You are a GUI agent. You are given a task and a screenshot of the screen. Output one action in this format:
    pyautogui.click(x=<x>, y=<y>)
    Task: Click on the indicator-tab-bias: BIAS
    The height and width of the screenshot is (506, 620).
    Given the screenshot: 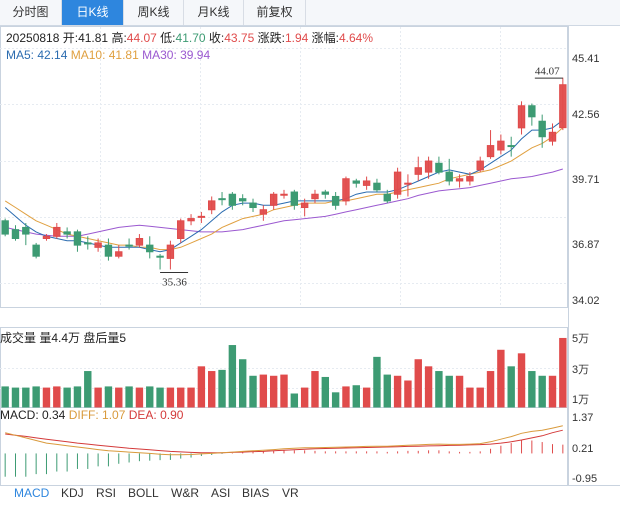 What is the action you would take?
    pyautogui.click(x=255, y=493)
    